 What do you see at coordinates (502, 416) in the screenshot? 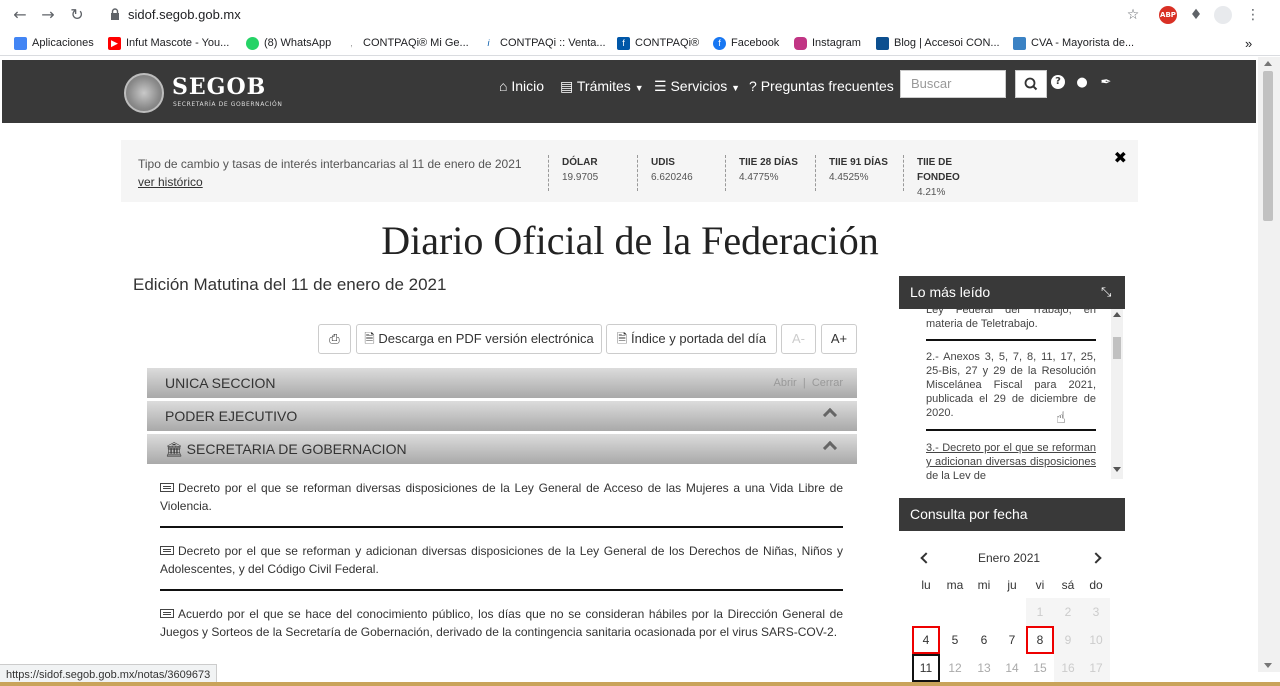
I see `section-poder-ejecutivo: PODER EJECUTIVO` at bounding box center [502, 416].